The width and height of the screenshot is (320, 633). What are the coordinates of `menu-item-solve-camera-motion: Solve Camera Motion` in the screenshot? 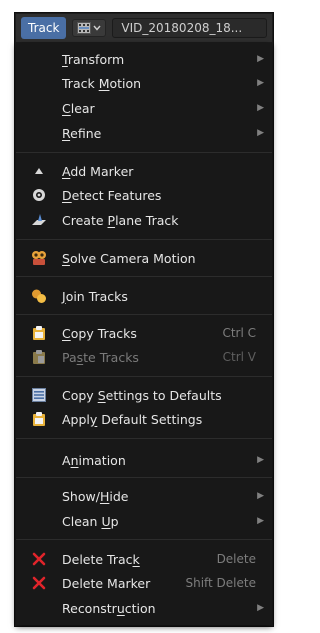 It's located at (144, 258).